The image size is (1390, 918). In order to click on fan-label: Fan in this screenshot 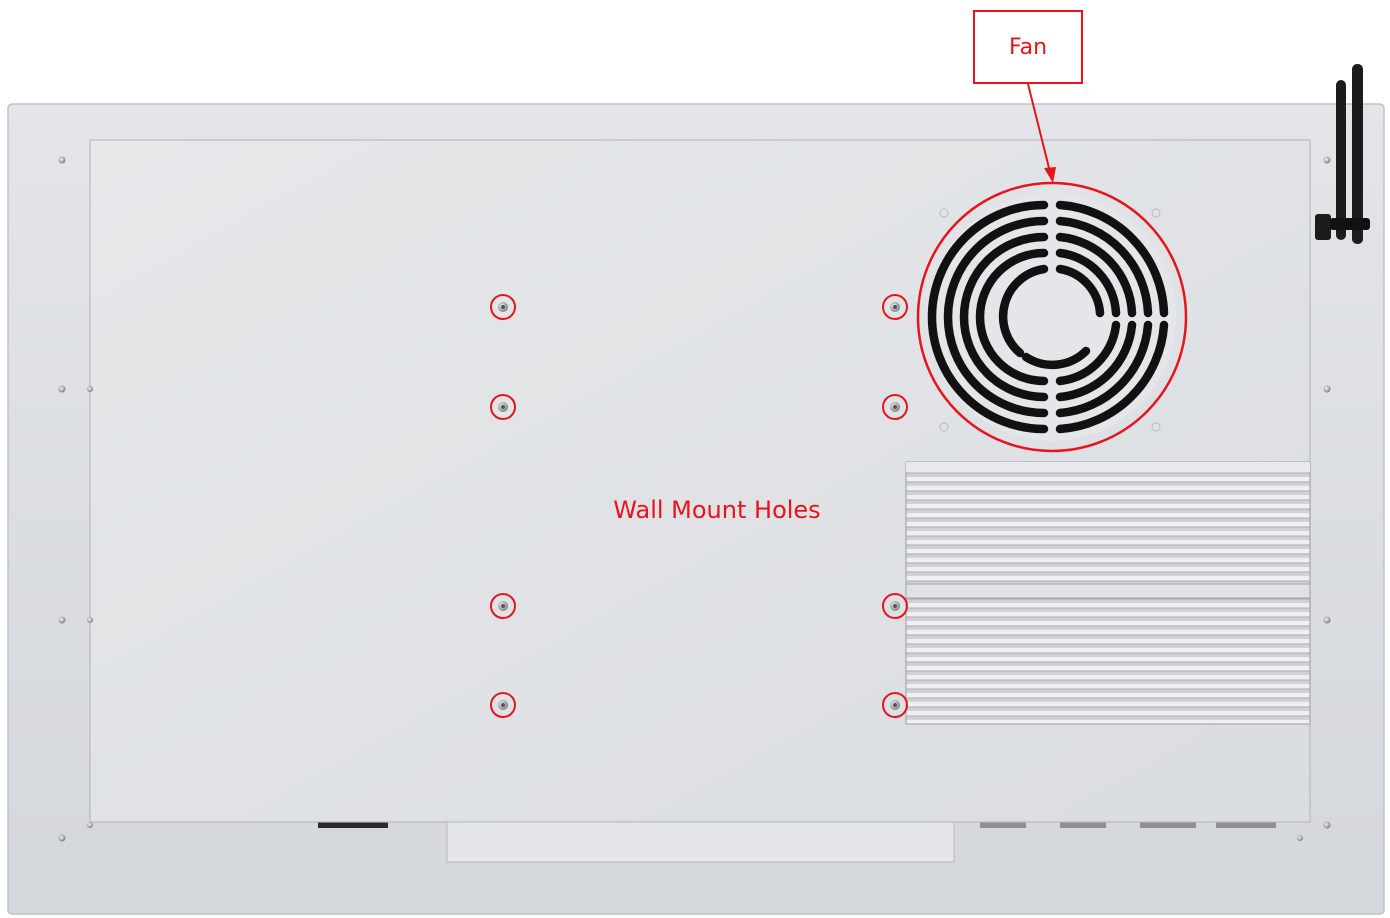, I will do `click(1028, 47)`.